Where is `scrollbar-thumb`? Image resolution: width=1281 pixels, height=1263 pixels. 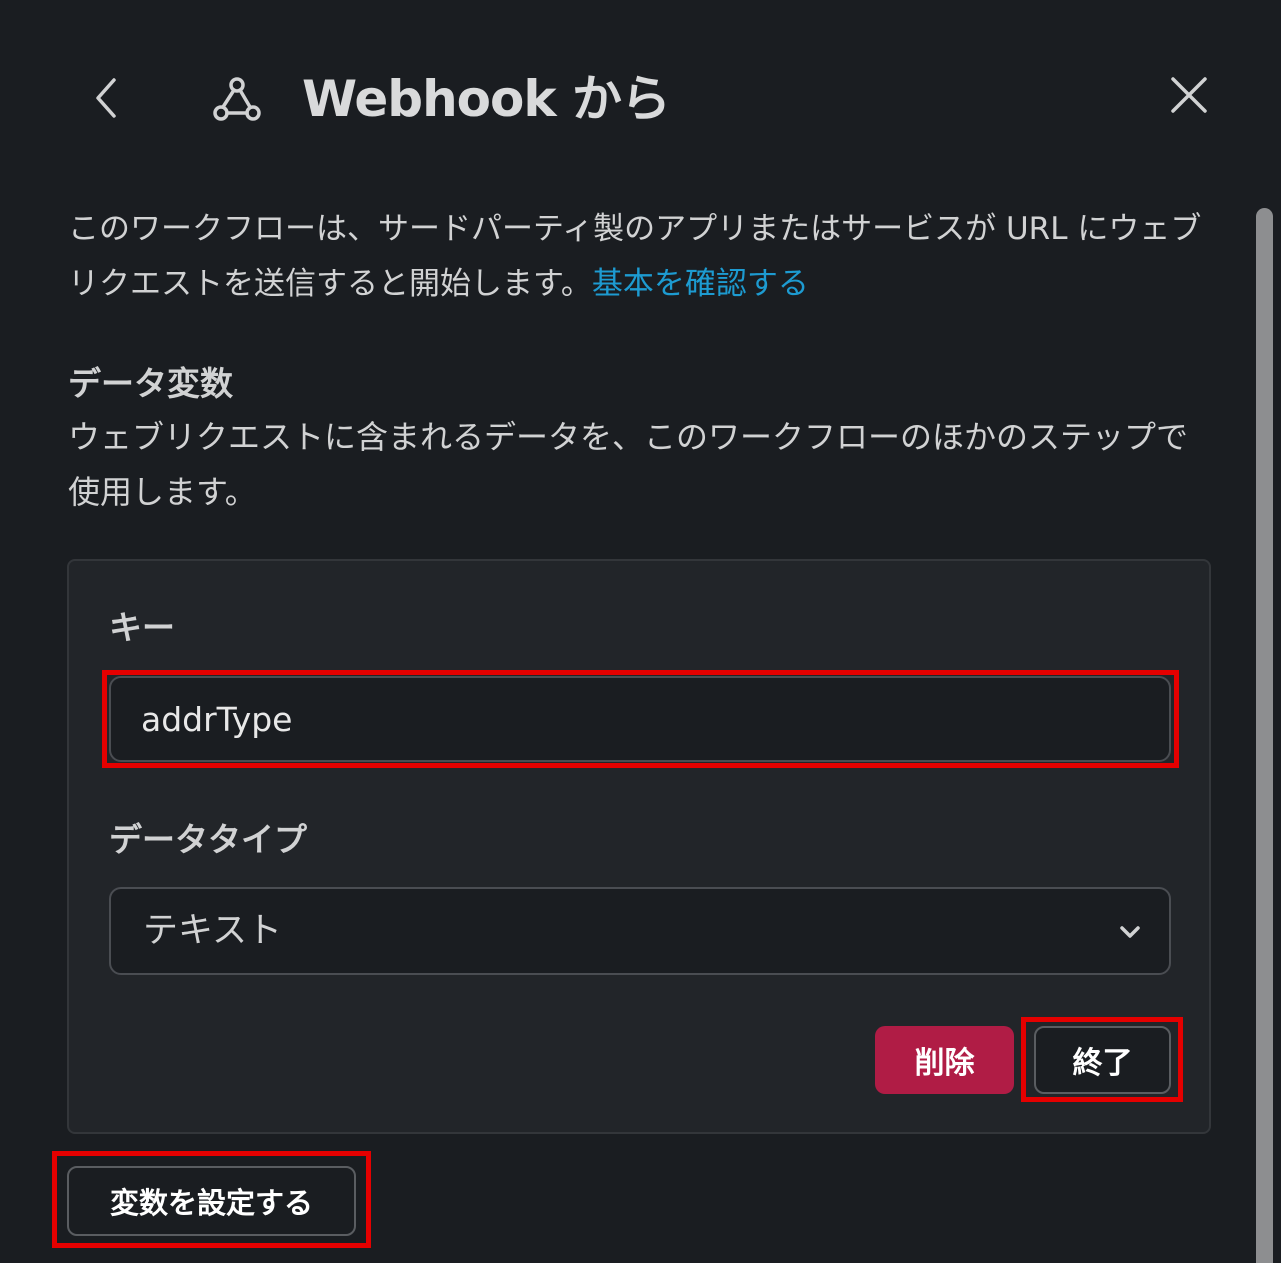
scrollbar-thumb is located at coordinates (1264, 735).